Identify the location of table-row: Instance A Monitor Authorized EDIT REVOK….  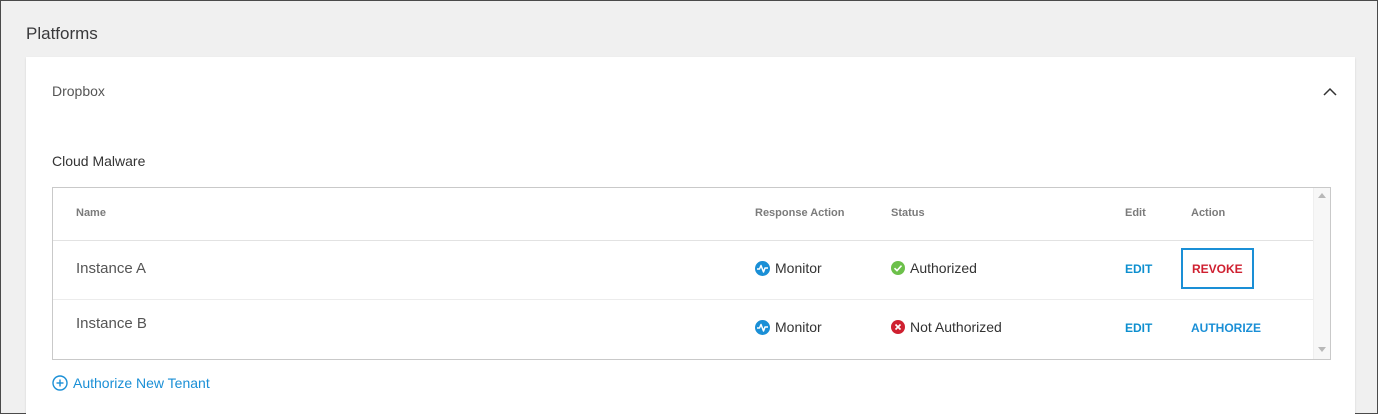
(683, 270).